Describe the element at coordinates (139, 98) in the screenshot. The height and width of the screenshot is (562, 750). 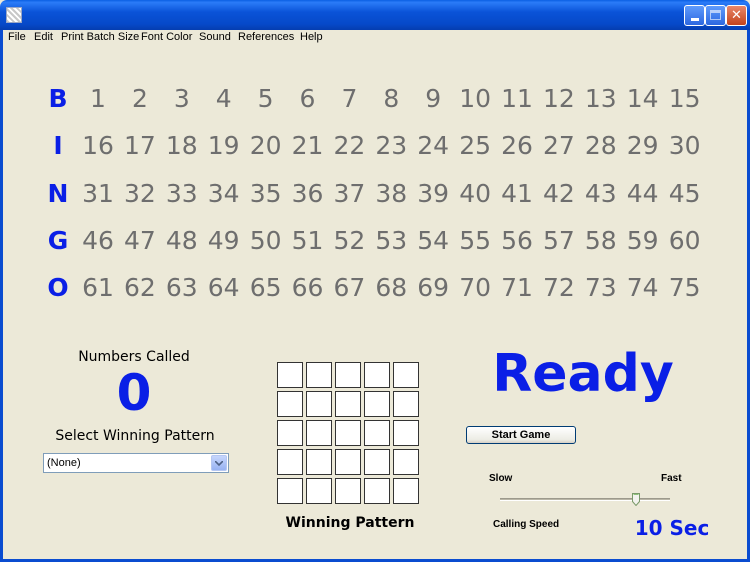
I see `bingo-number: 2` at that location.